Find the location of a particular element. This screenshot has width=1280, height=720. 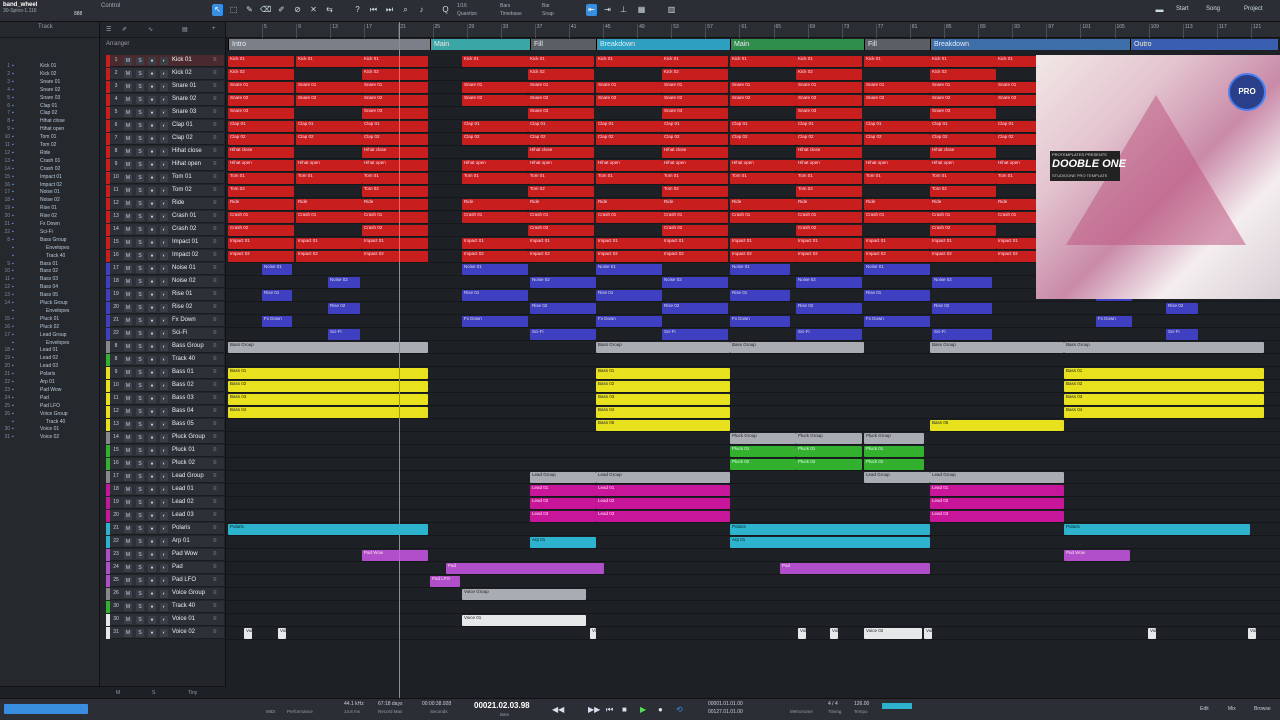

track-header: 30 M S ● ◐ Track 40 ≡ is located at coordinates (165, 607).